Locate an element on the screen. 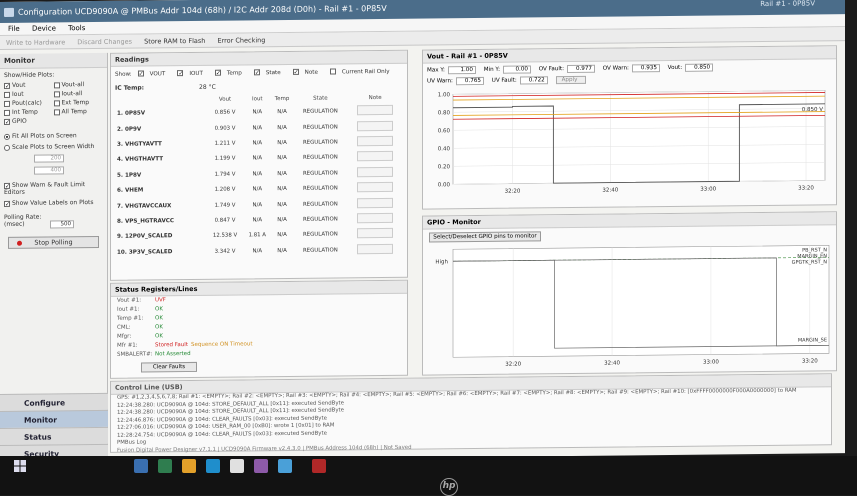  rail-name: 3. VHGTYAVTT is located at coordinates (139, 144).